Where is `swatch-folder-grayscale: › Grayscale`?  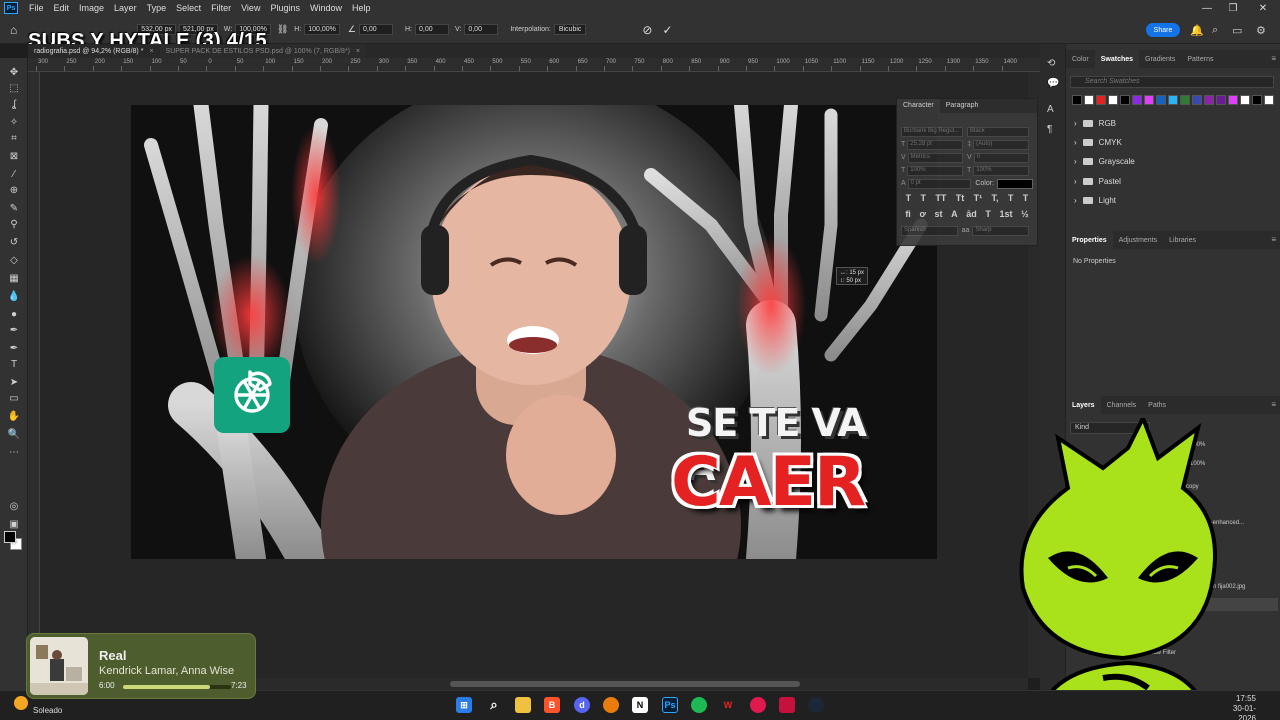
swatch-folder-grayscale: › Grayscale is located at coordinates (1104, 161).